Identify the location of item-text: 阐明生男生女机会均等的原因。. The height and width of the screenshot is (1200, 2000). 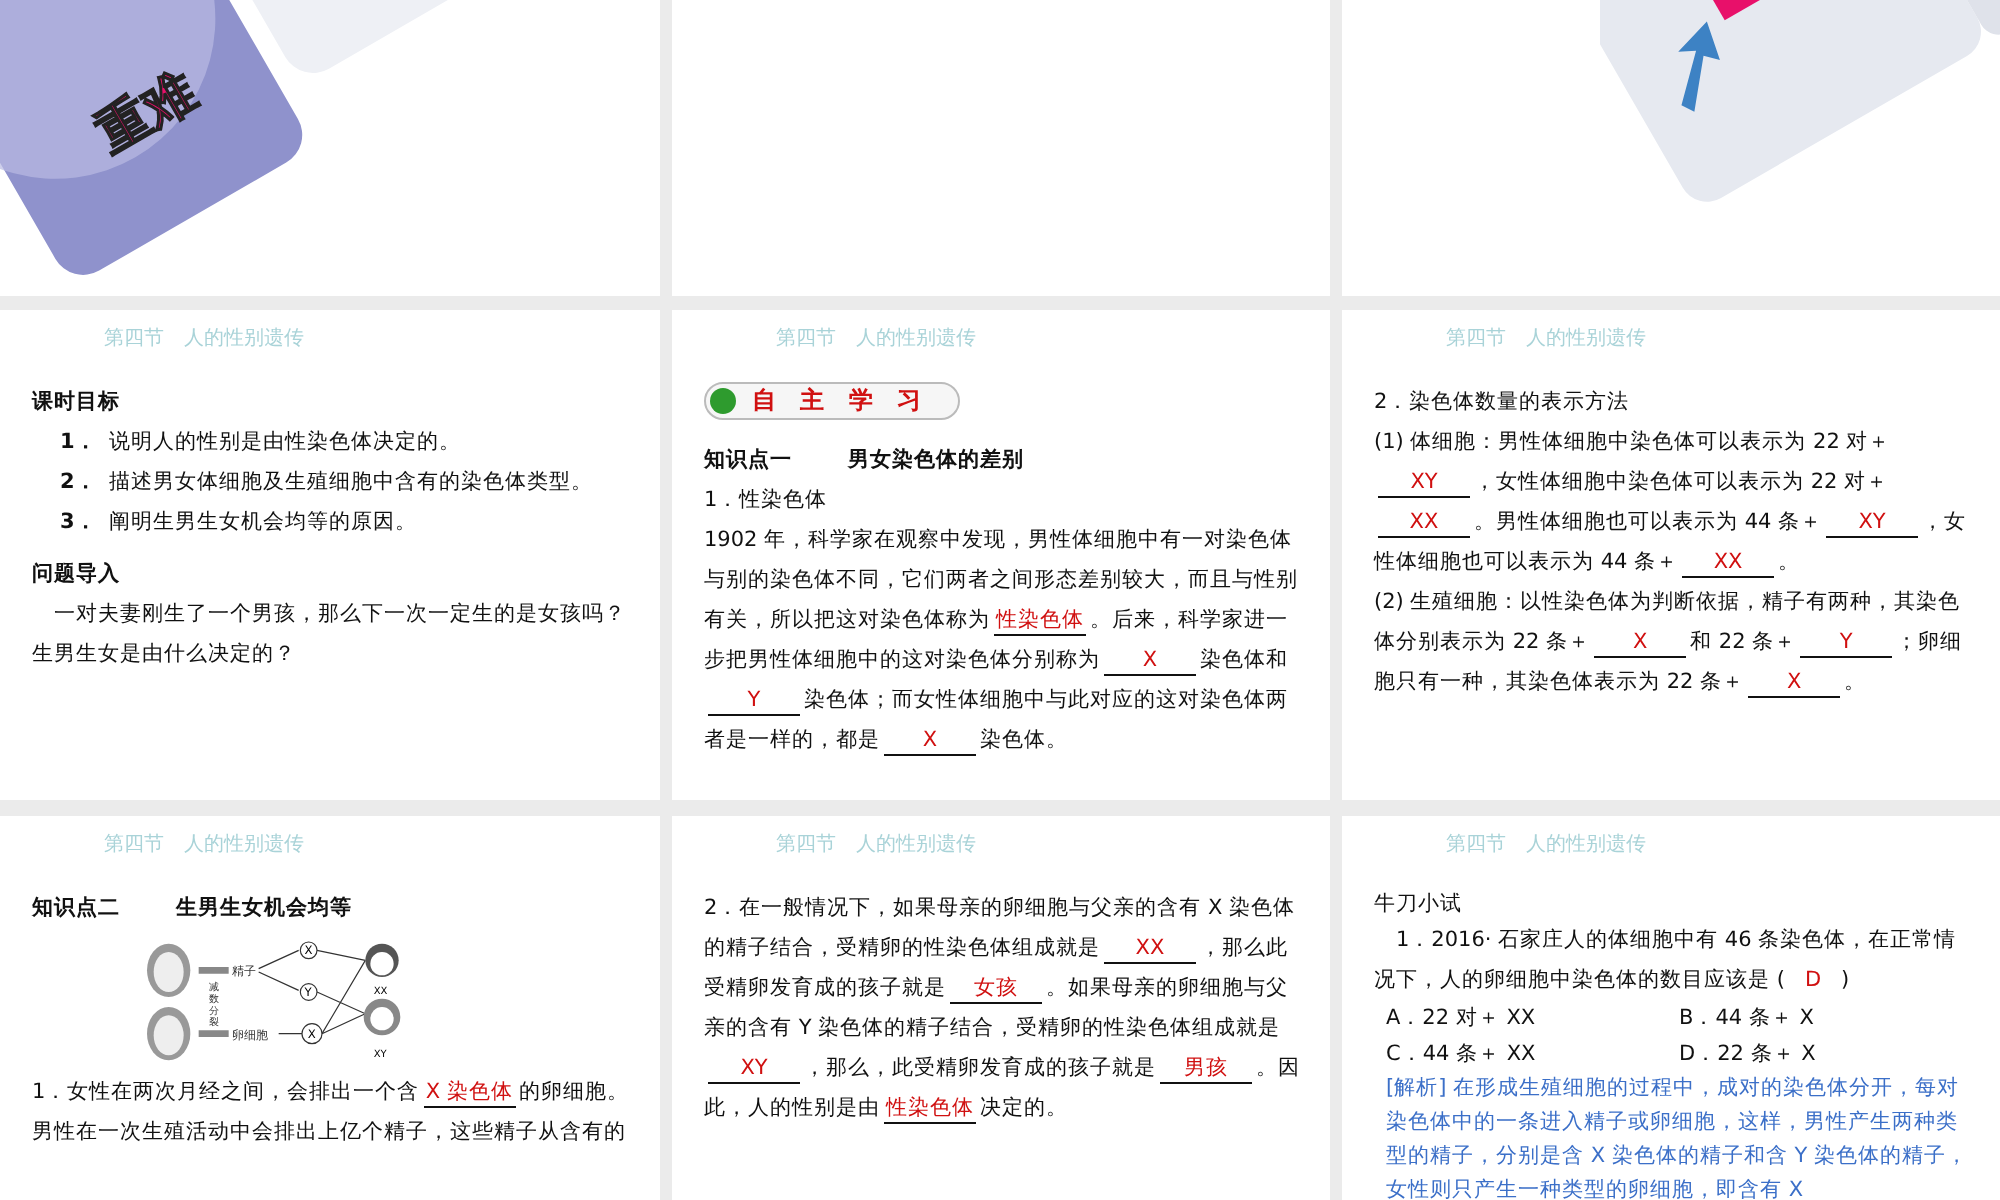
(262, 523).